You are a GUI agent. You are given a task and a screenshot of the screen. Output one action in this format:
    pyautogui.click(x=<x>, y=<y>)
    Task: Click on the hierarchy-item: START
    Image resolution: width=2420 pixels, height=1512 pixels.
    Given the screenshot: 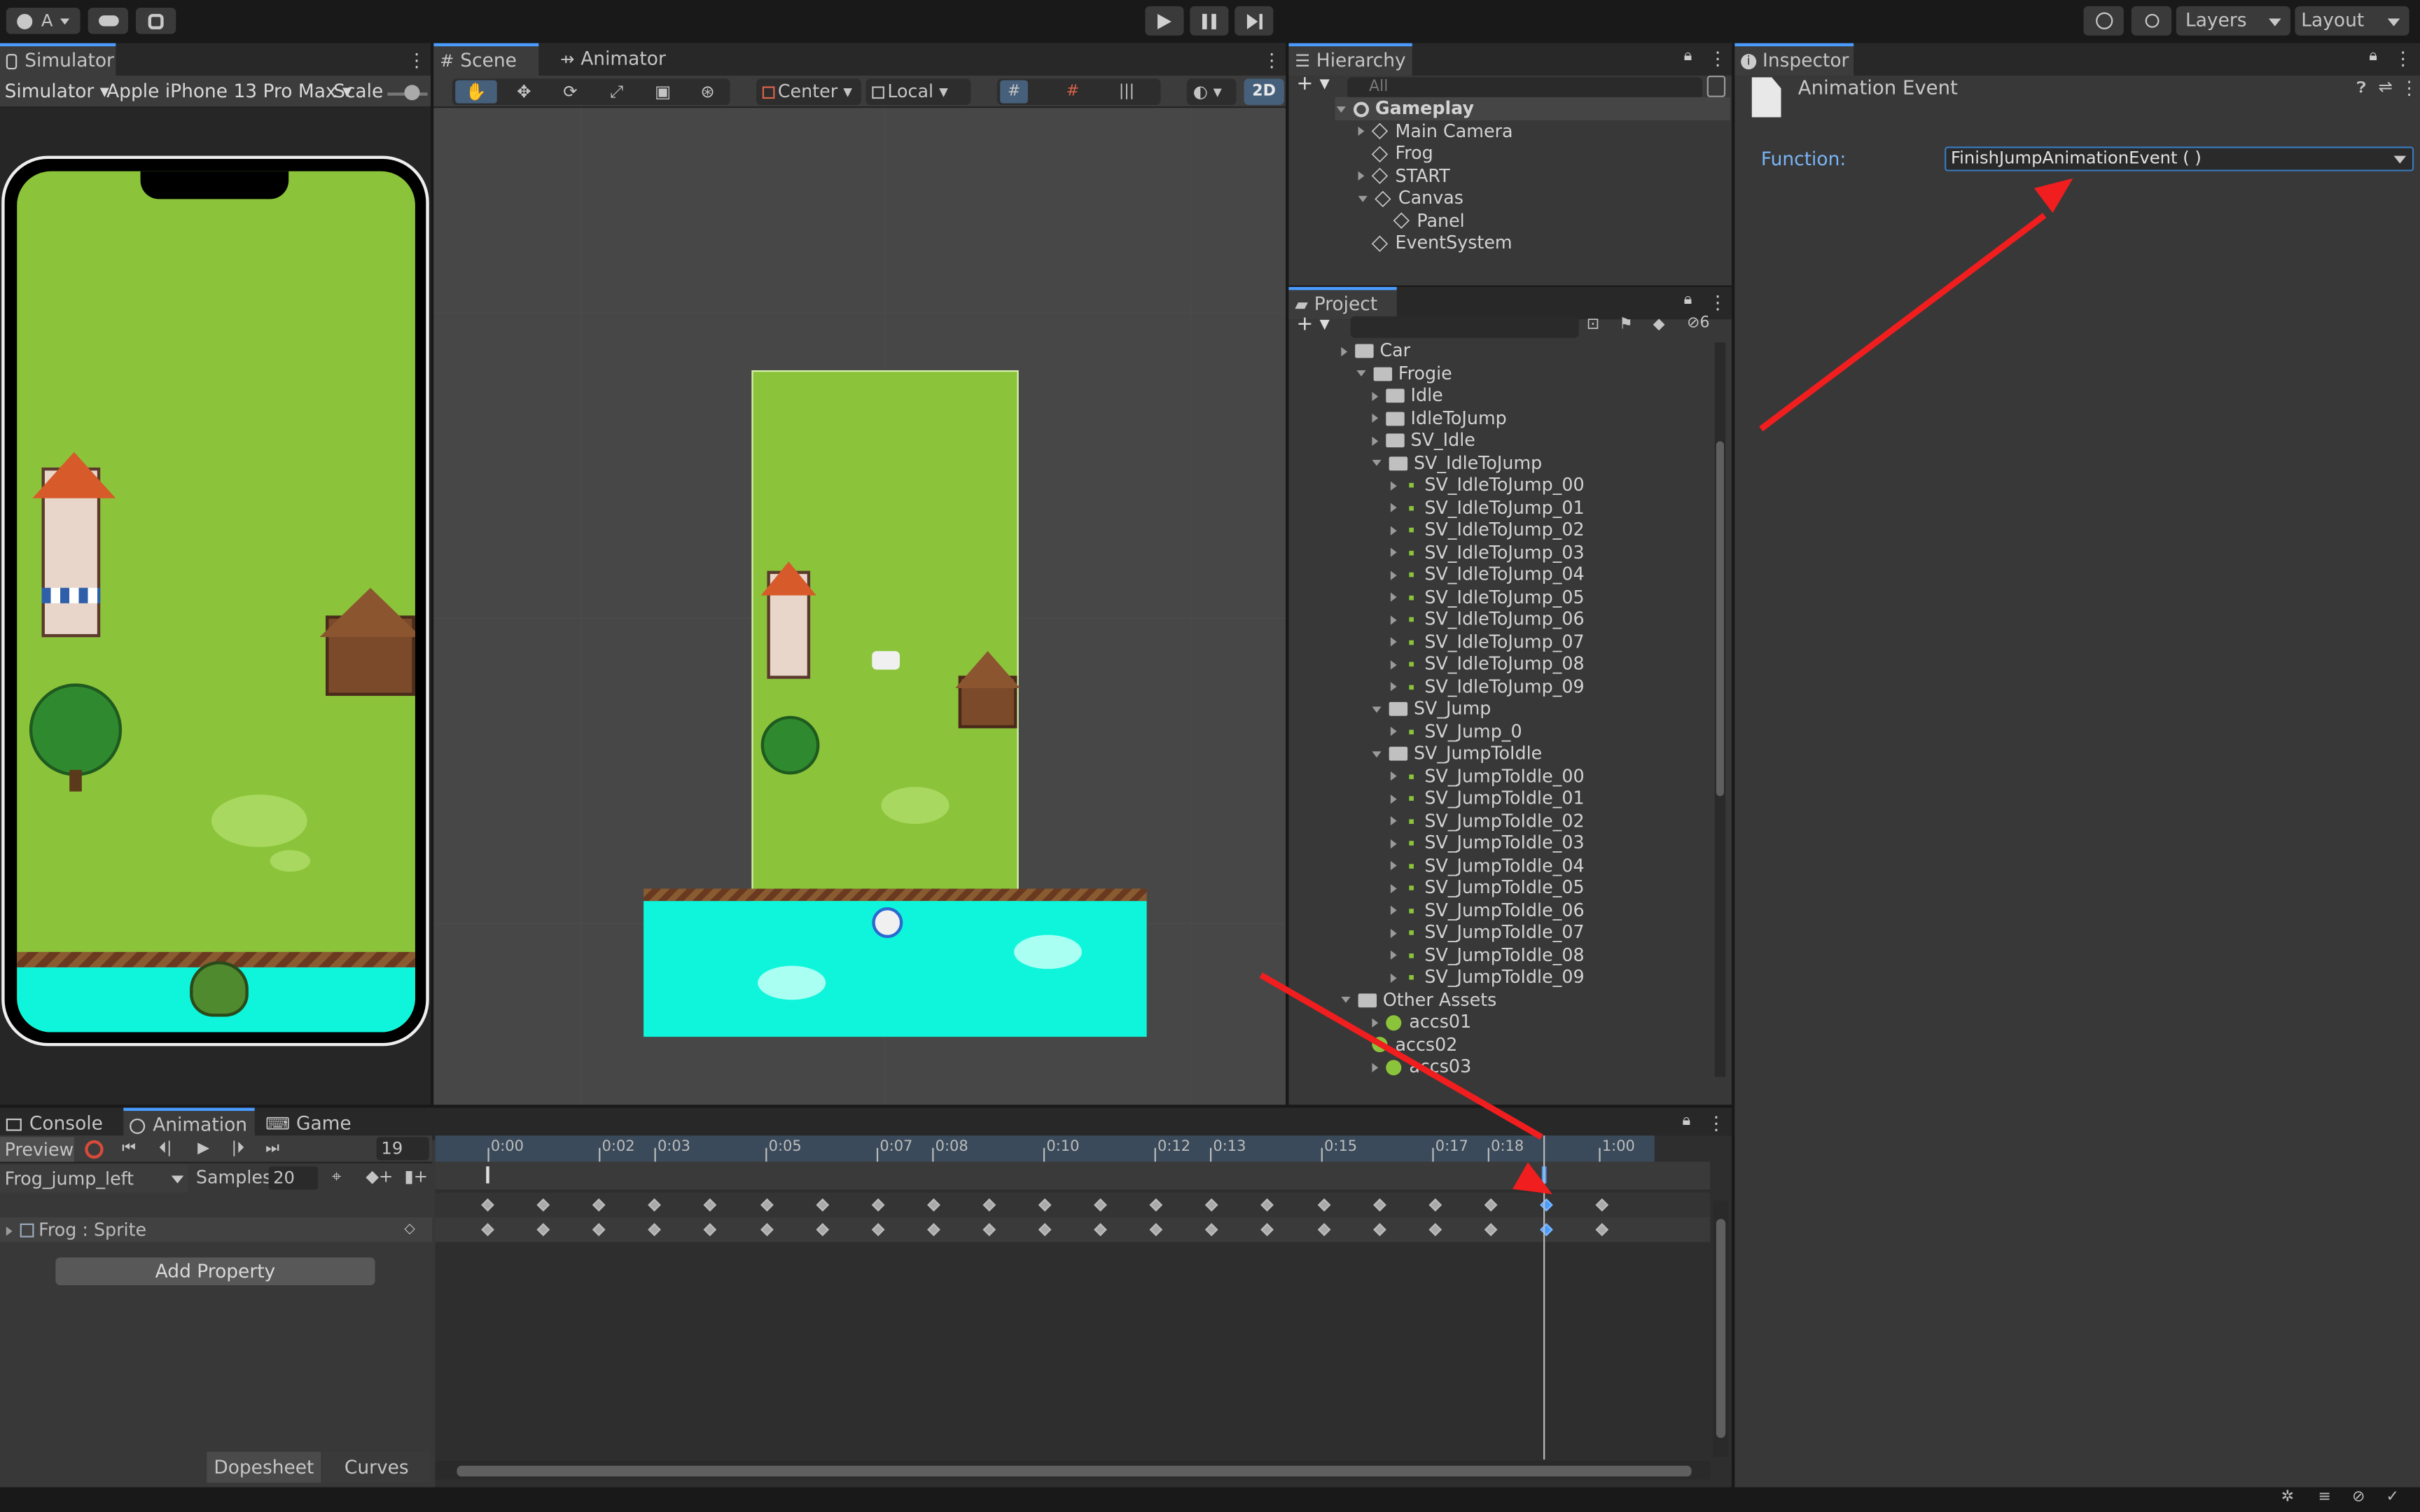 What is the action you would take?
    pyautogui.click(x=1404, y=175)
    